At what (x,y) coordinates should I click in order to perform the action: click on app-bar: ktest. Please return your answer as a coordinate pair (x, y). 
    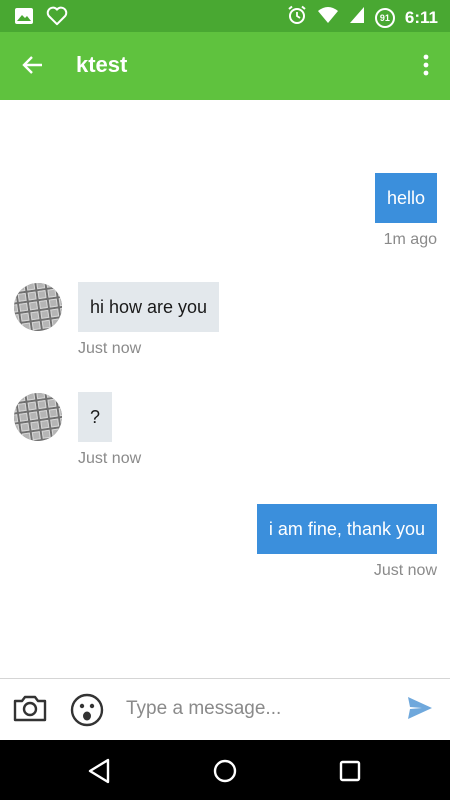
    Looking at the image, I should click on (225, 66).